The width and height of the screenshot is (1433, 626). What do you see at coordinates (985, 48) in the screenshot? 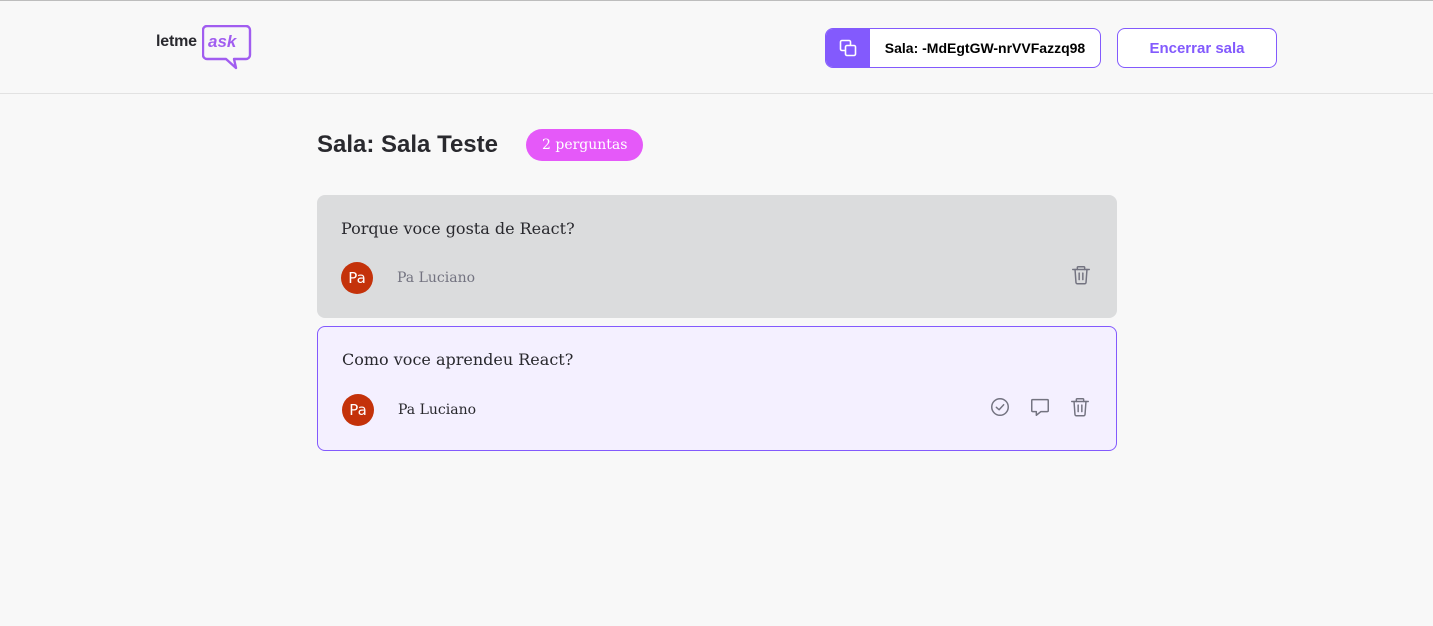
I see `room-code-text: Sala: -MdEgtGW-nrVVFazzq98` at bounding box center [985, 48].